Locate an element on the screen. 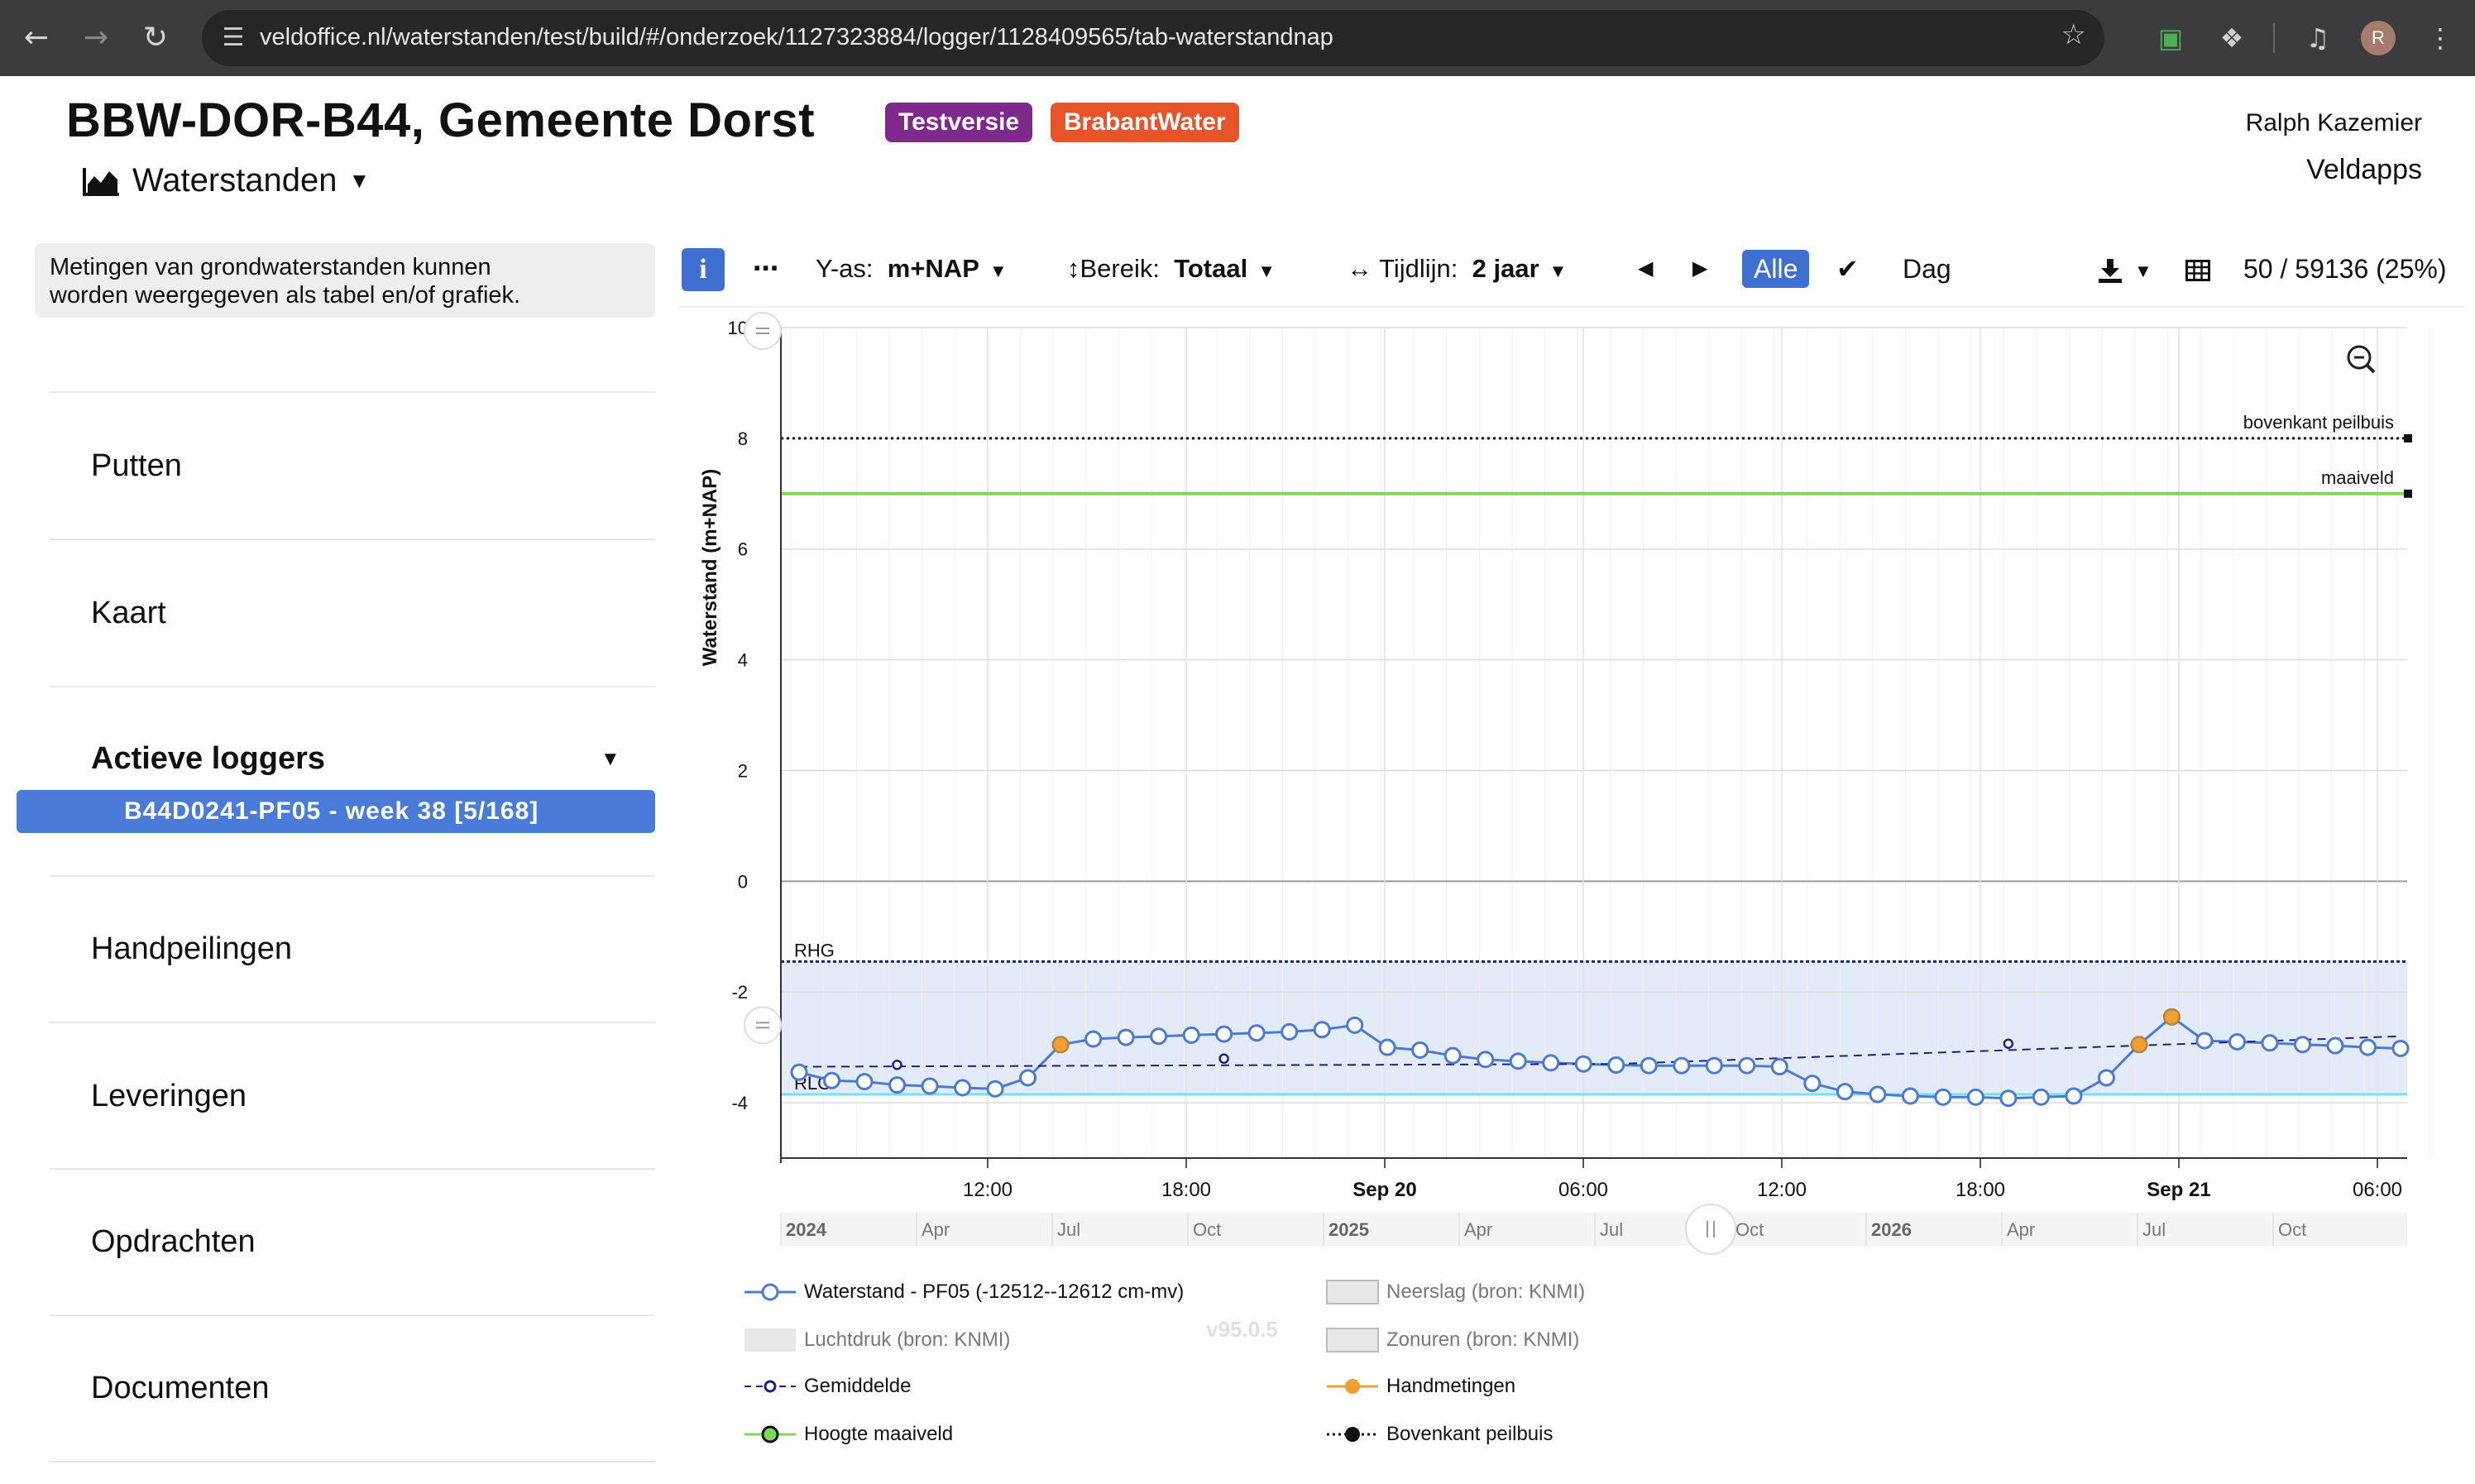 The height and width of the screenshot is (1484, 2475). record-count: 50 / 59136 (25%) is located at coordinates (2345, 269).